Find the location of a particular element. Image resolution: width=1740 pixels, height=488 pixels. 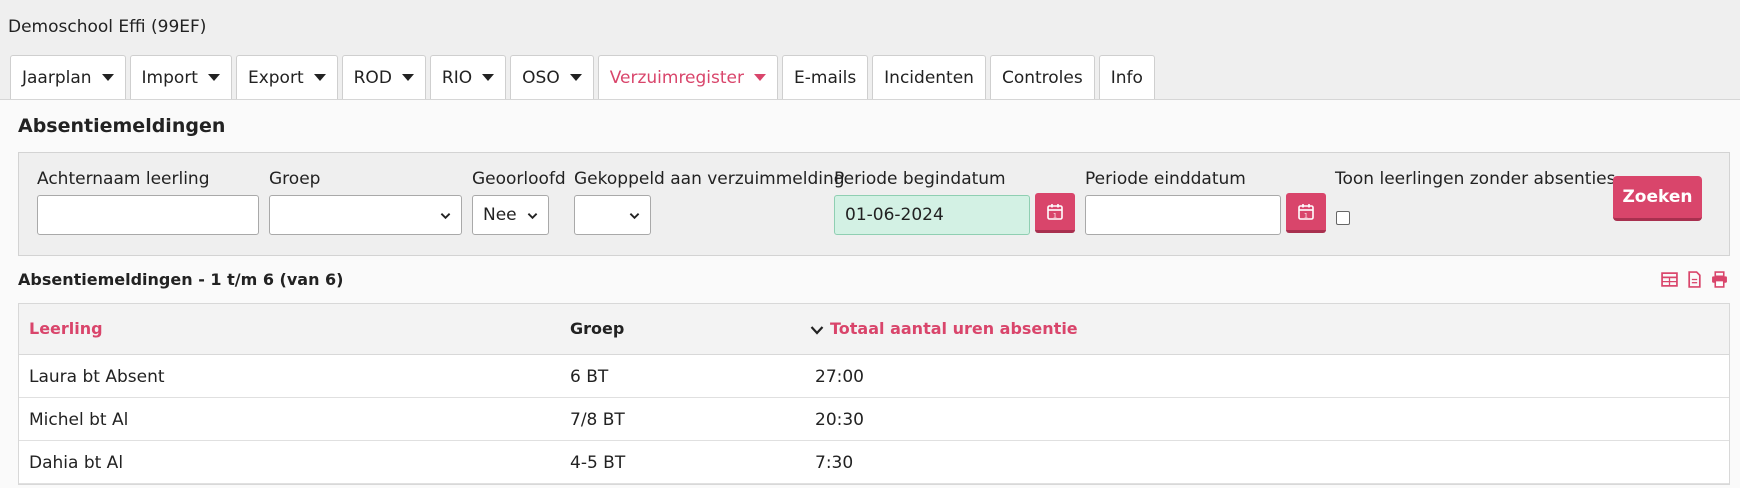

results-toolbar is located at coordinates (1694, 279).